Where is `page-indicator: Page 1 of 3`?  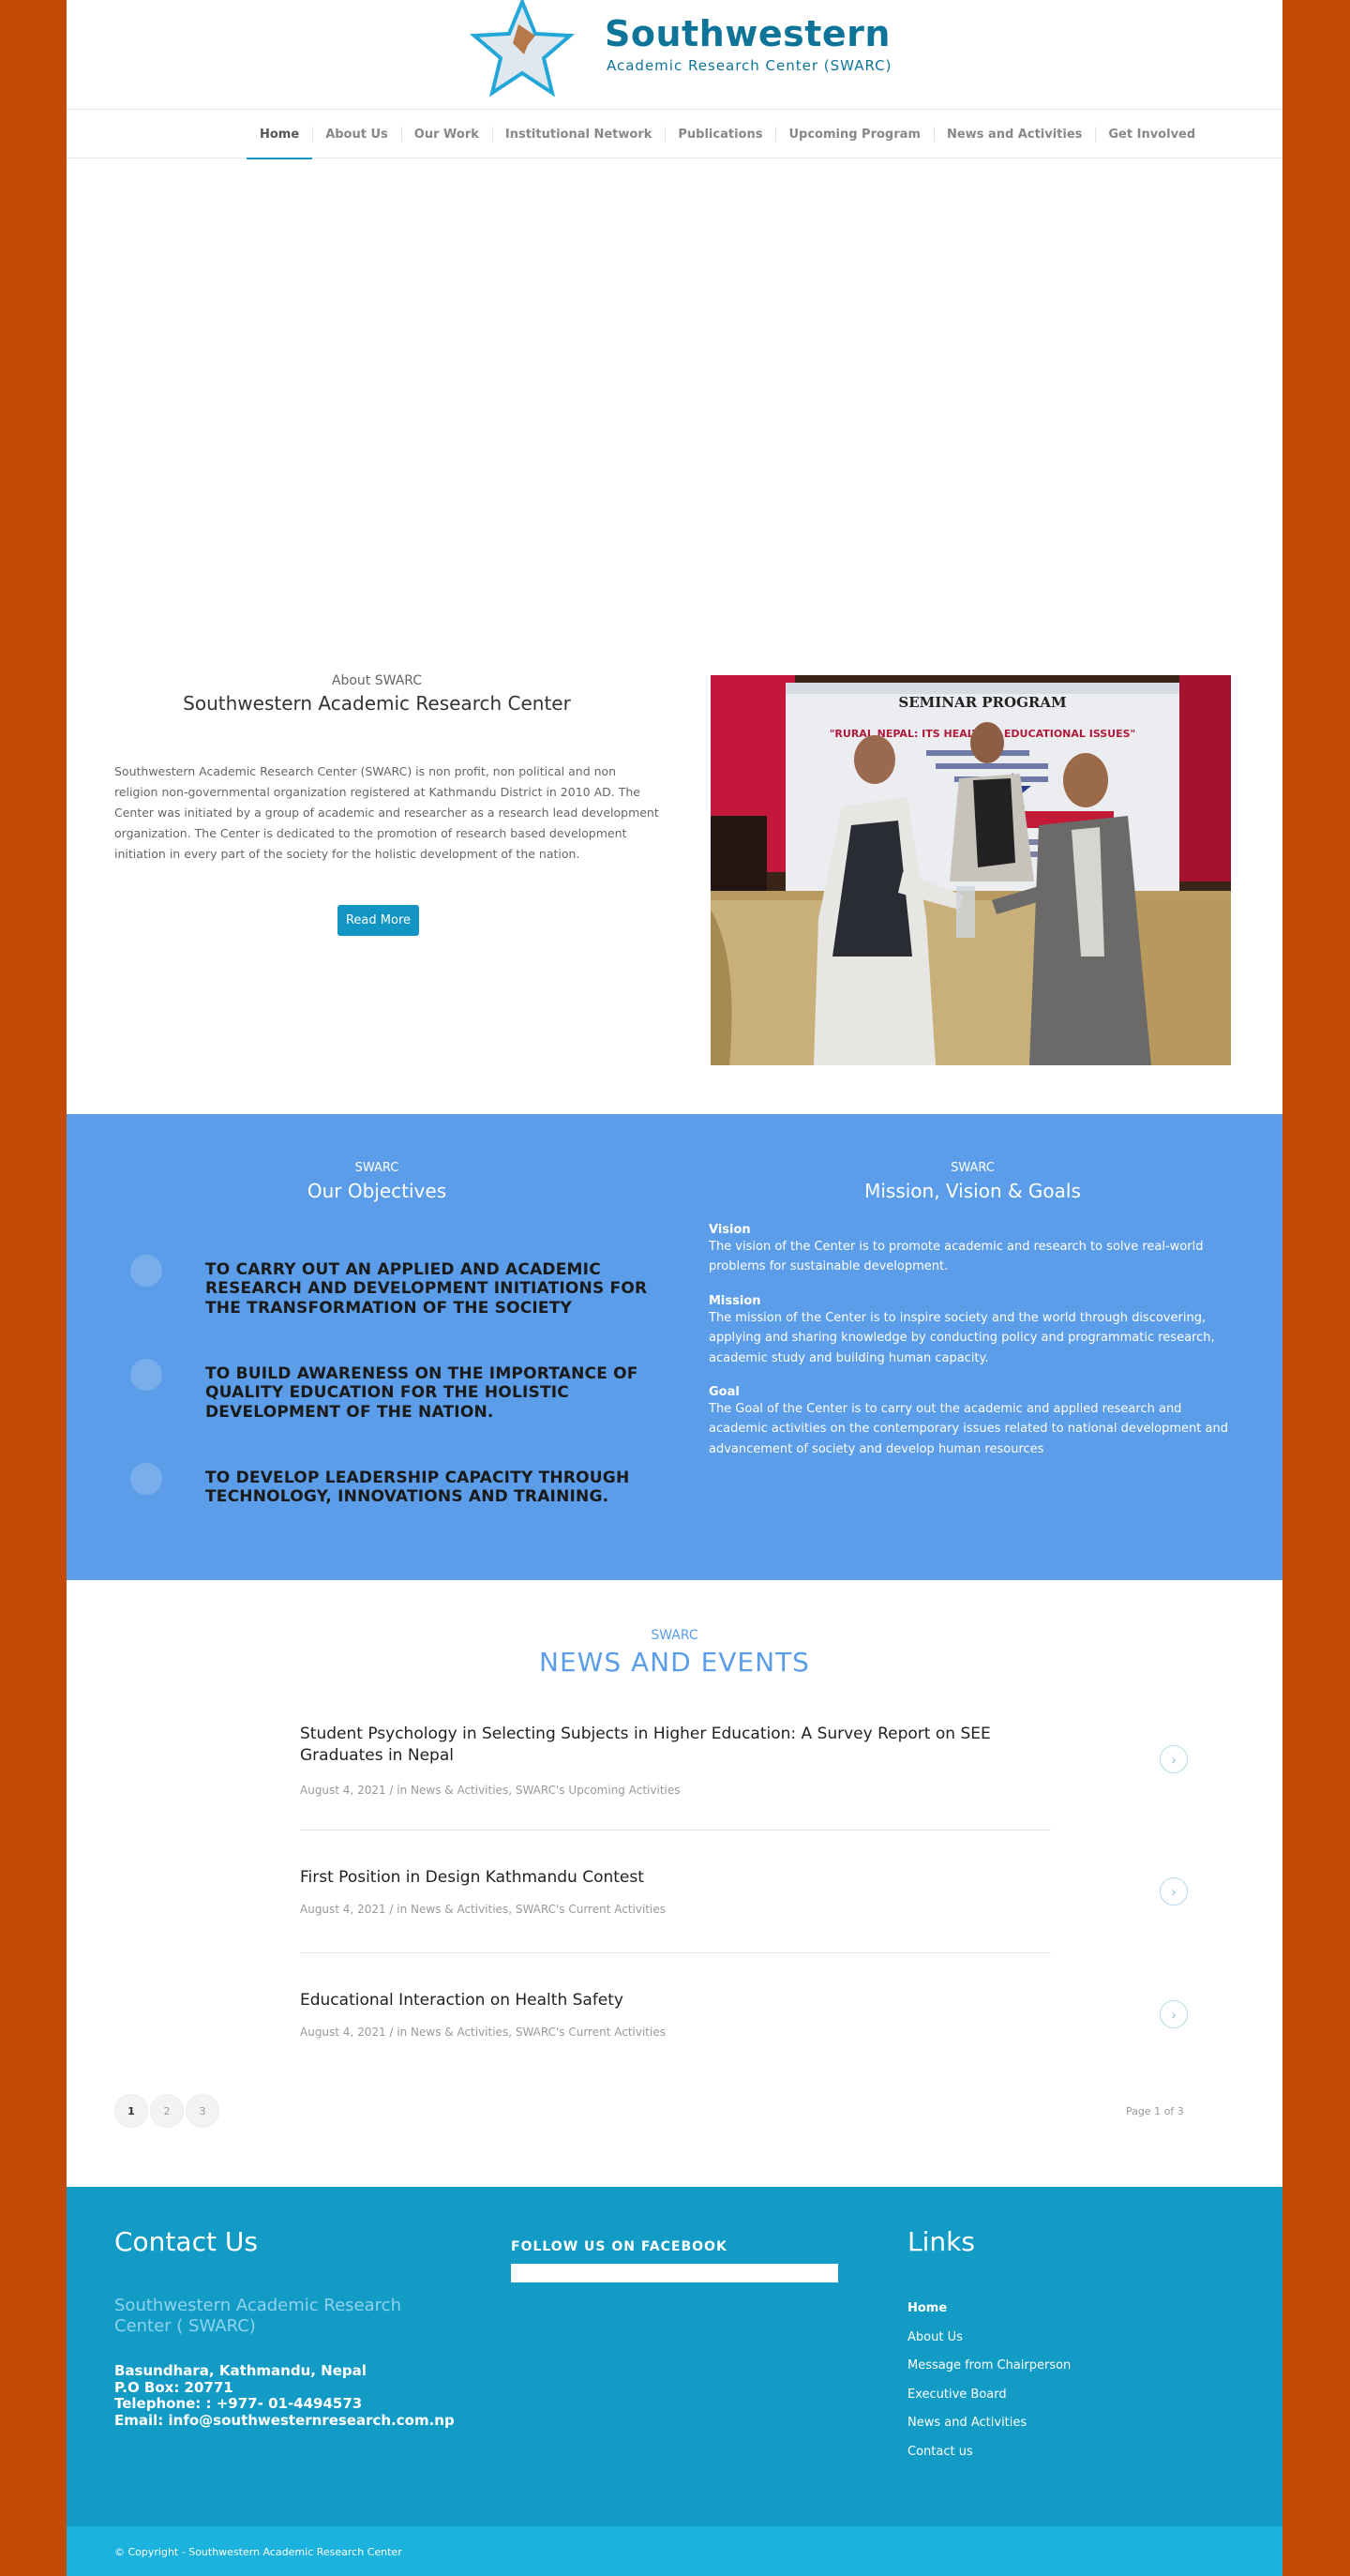 page-indicator: Page 1 of 3 is located at coordinates (1155, 2111).